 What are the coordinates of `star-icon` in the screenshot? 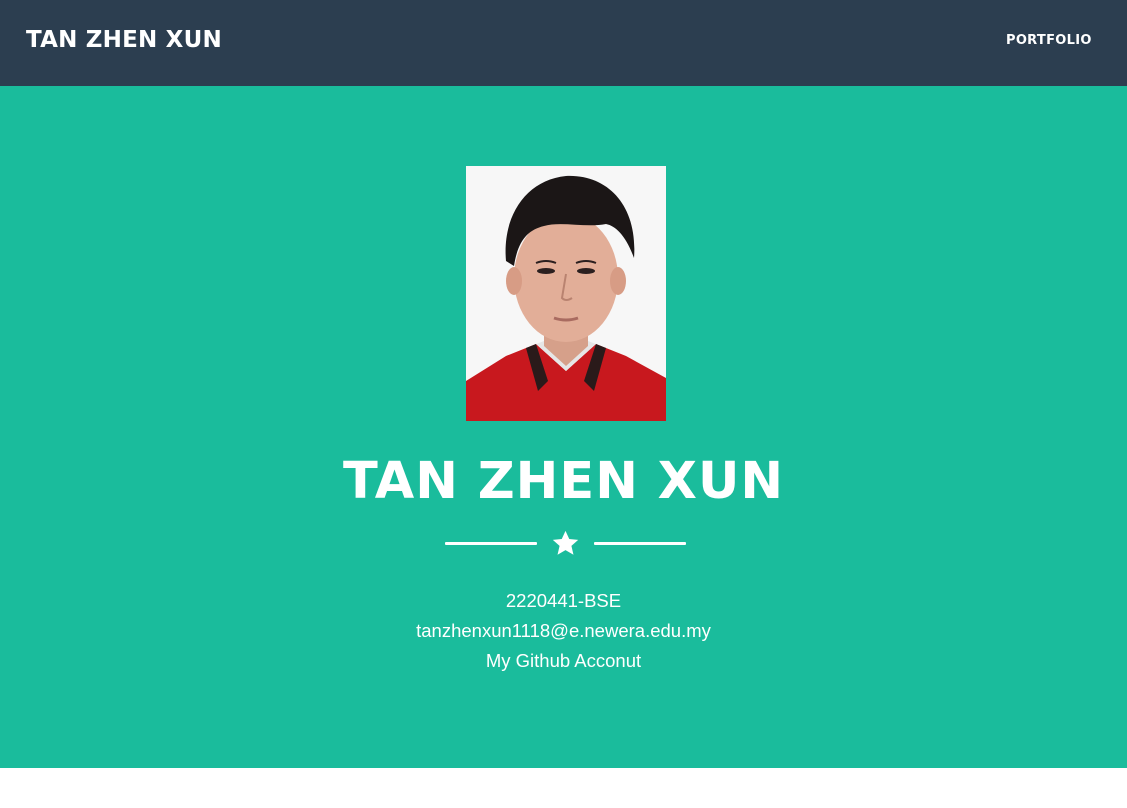 It's located at (565, 542).